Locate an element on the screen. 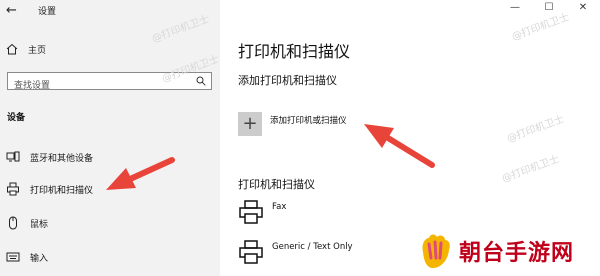  add-section-title: 添加打印机和扫描仪 is located at coordinates (287, 80).